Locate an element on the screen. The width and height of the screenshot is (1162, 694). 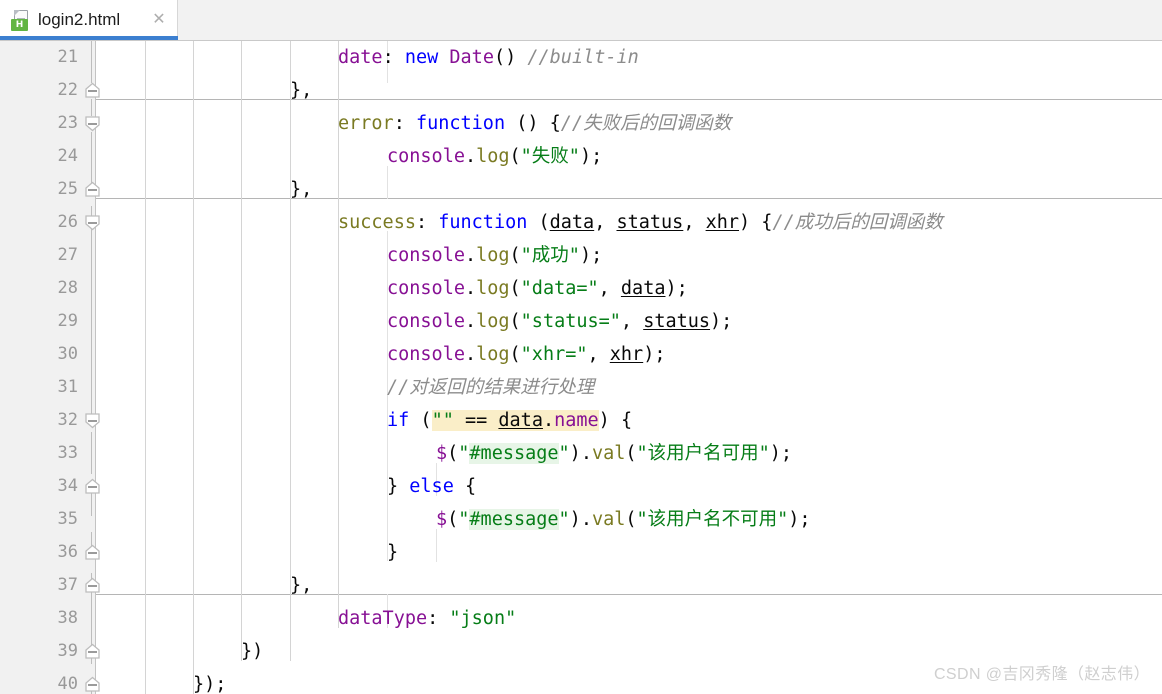
line-number: 35 is located at coordinates (67, 519).